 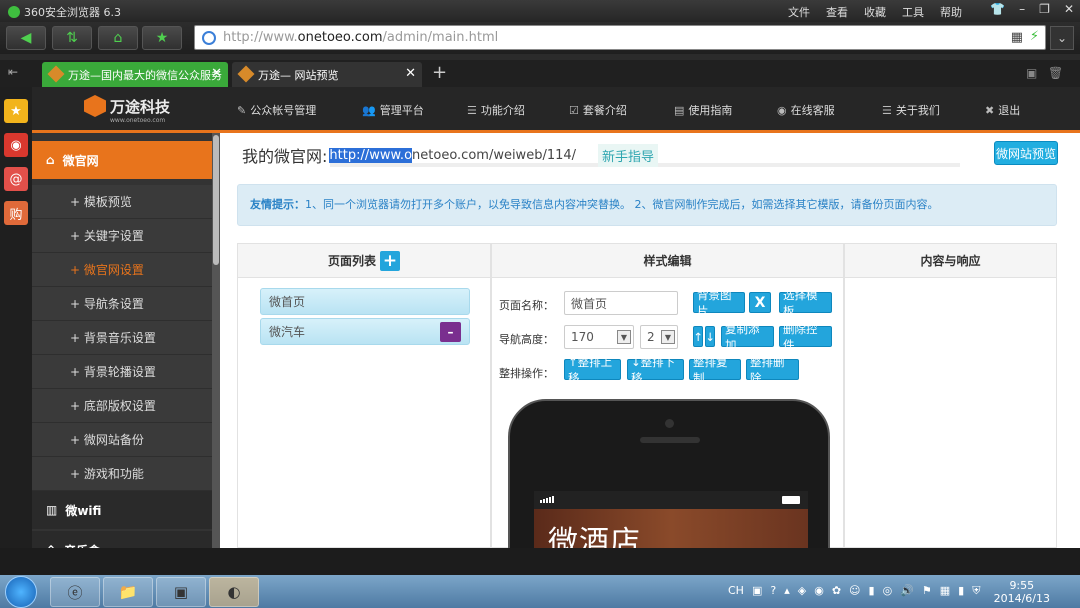 What do you see at coordinates (1062, 38) in the screenshot?
I see `chevron-down-icon: ⌄` at bounding box center [1062, 38].